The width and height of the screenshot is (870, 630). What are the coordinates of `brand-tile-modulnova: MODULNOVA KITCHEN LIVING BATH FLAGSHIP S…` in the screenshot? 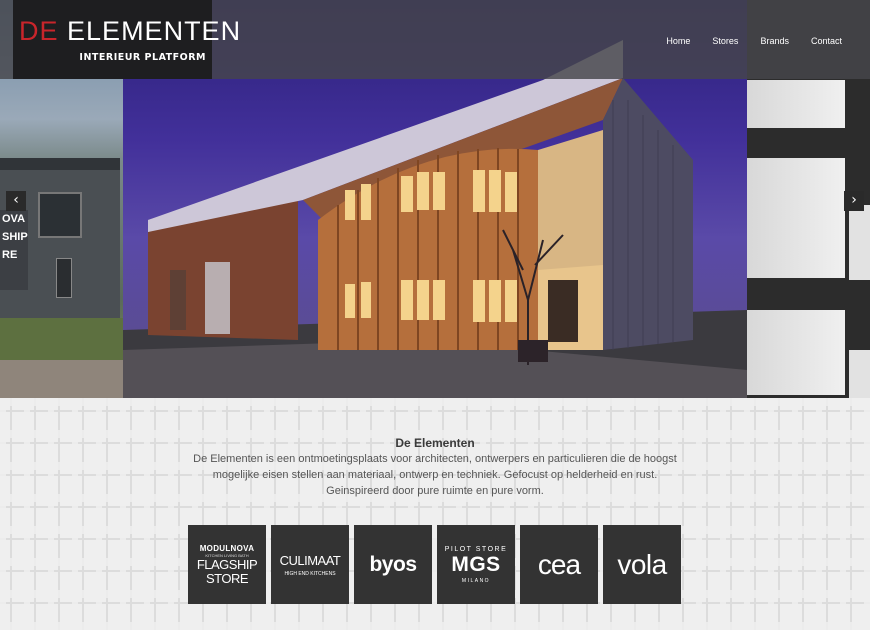 It's located at (227, 564).